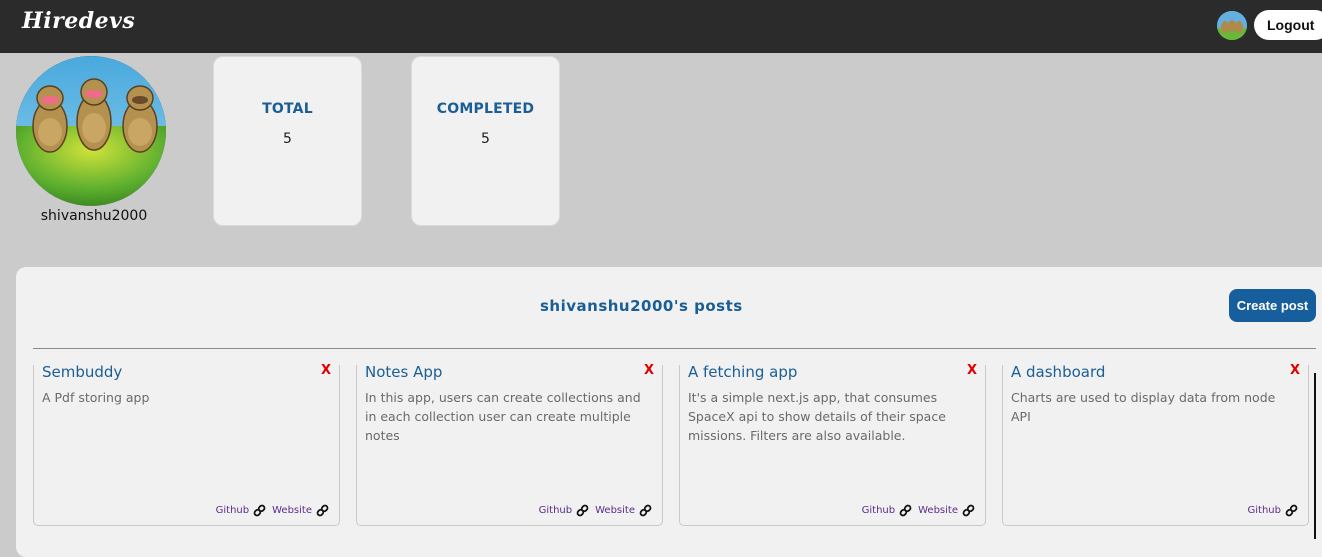 The width and height of the screenshot is (1322, 557). I want to click on stat-card-completed: COMPLETED 5, so click(485, 141).